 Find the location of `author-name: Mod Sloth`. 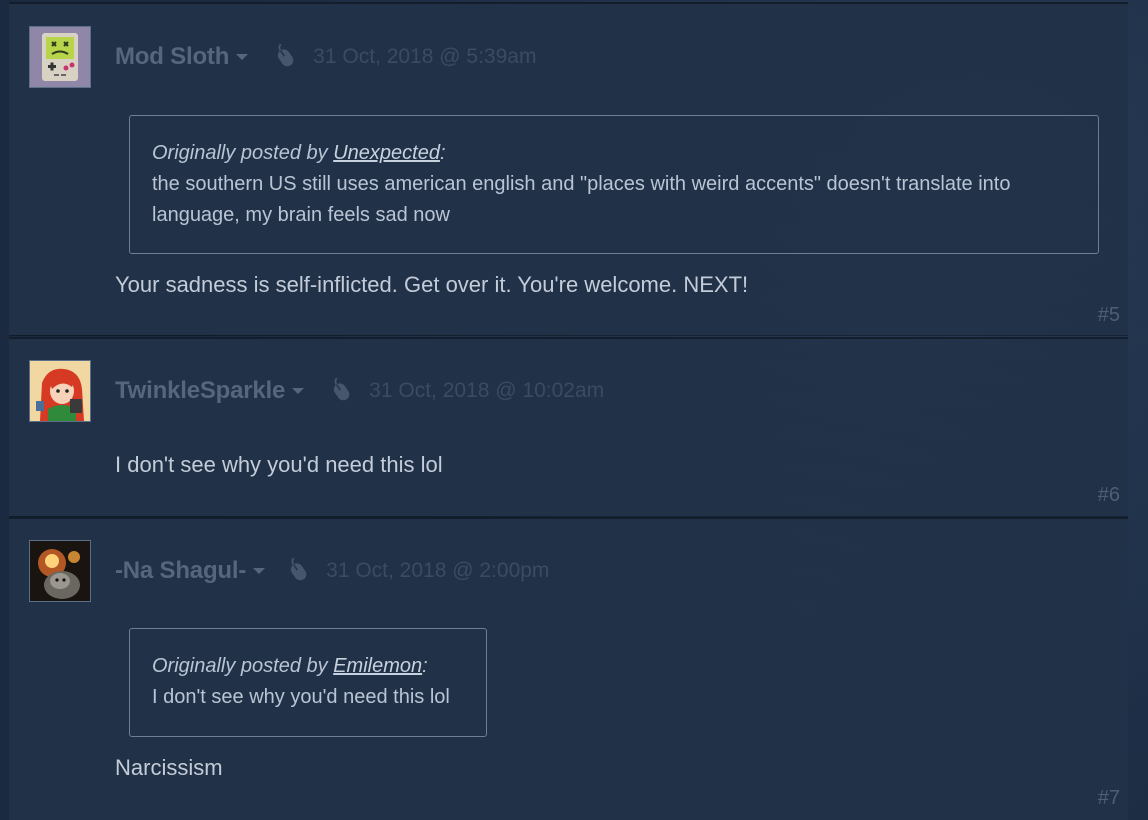

author-name: Mod Sloth is located at coordinates (172, 57).